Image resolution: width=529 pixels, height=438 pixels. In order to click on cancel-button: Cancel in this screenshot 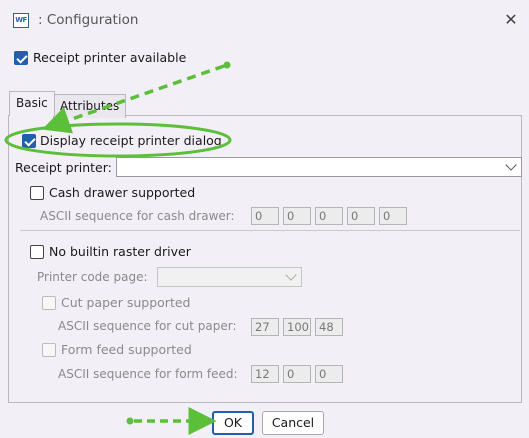, I will do `click(293, 423)`.